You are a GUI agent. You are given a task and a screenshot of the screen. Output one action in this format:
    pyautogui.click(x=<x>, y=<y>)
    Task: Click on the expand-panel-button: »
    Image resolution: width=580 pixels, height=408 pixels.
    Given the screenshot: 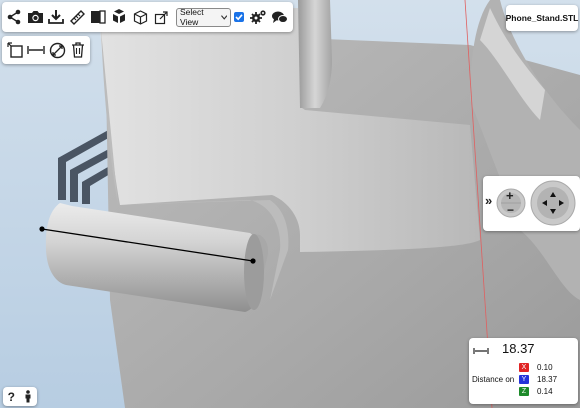 What is the action you would take?
    pyautogui.click(x=488, y=200)
    